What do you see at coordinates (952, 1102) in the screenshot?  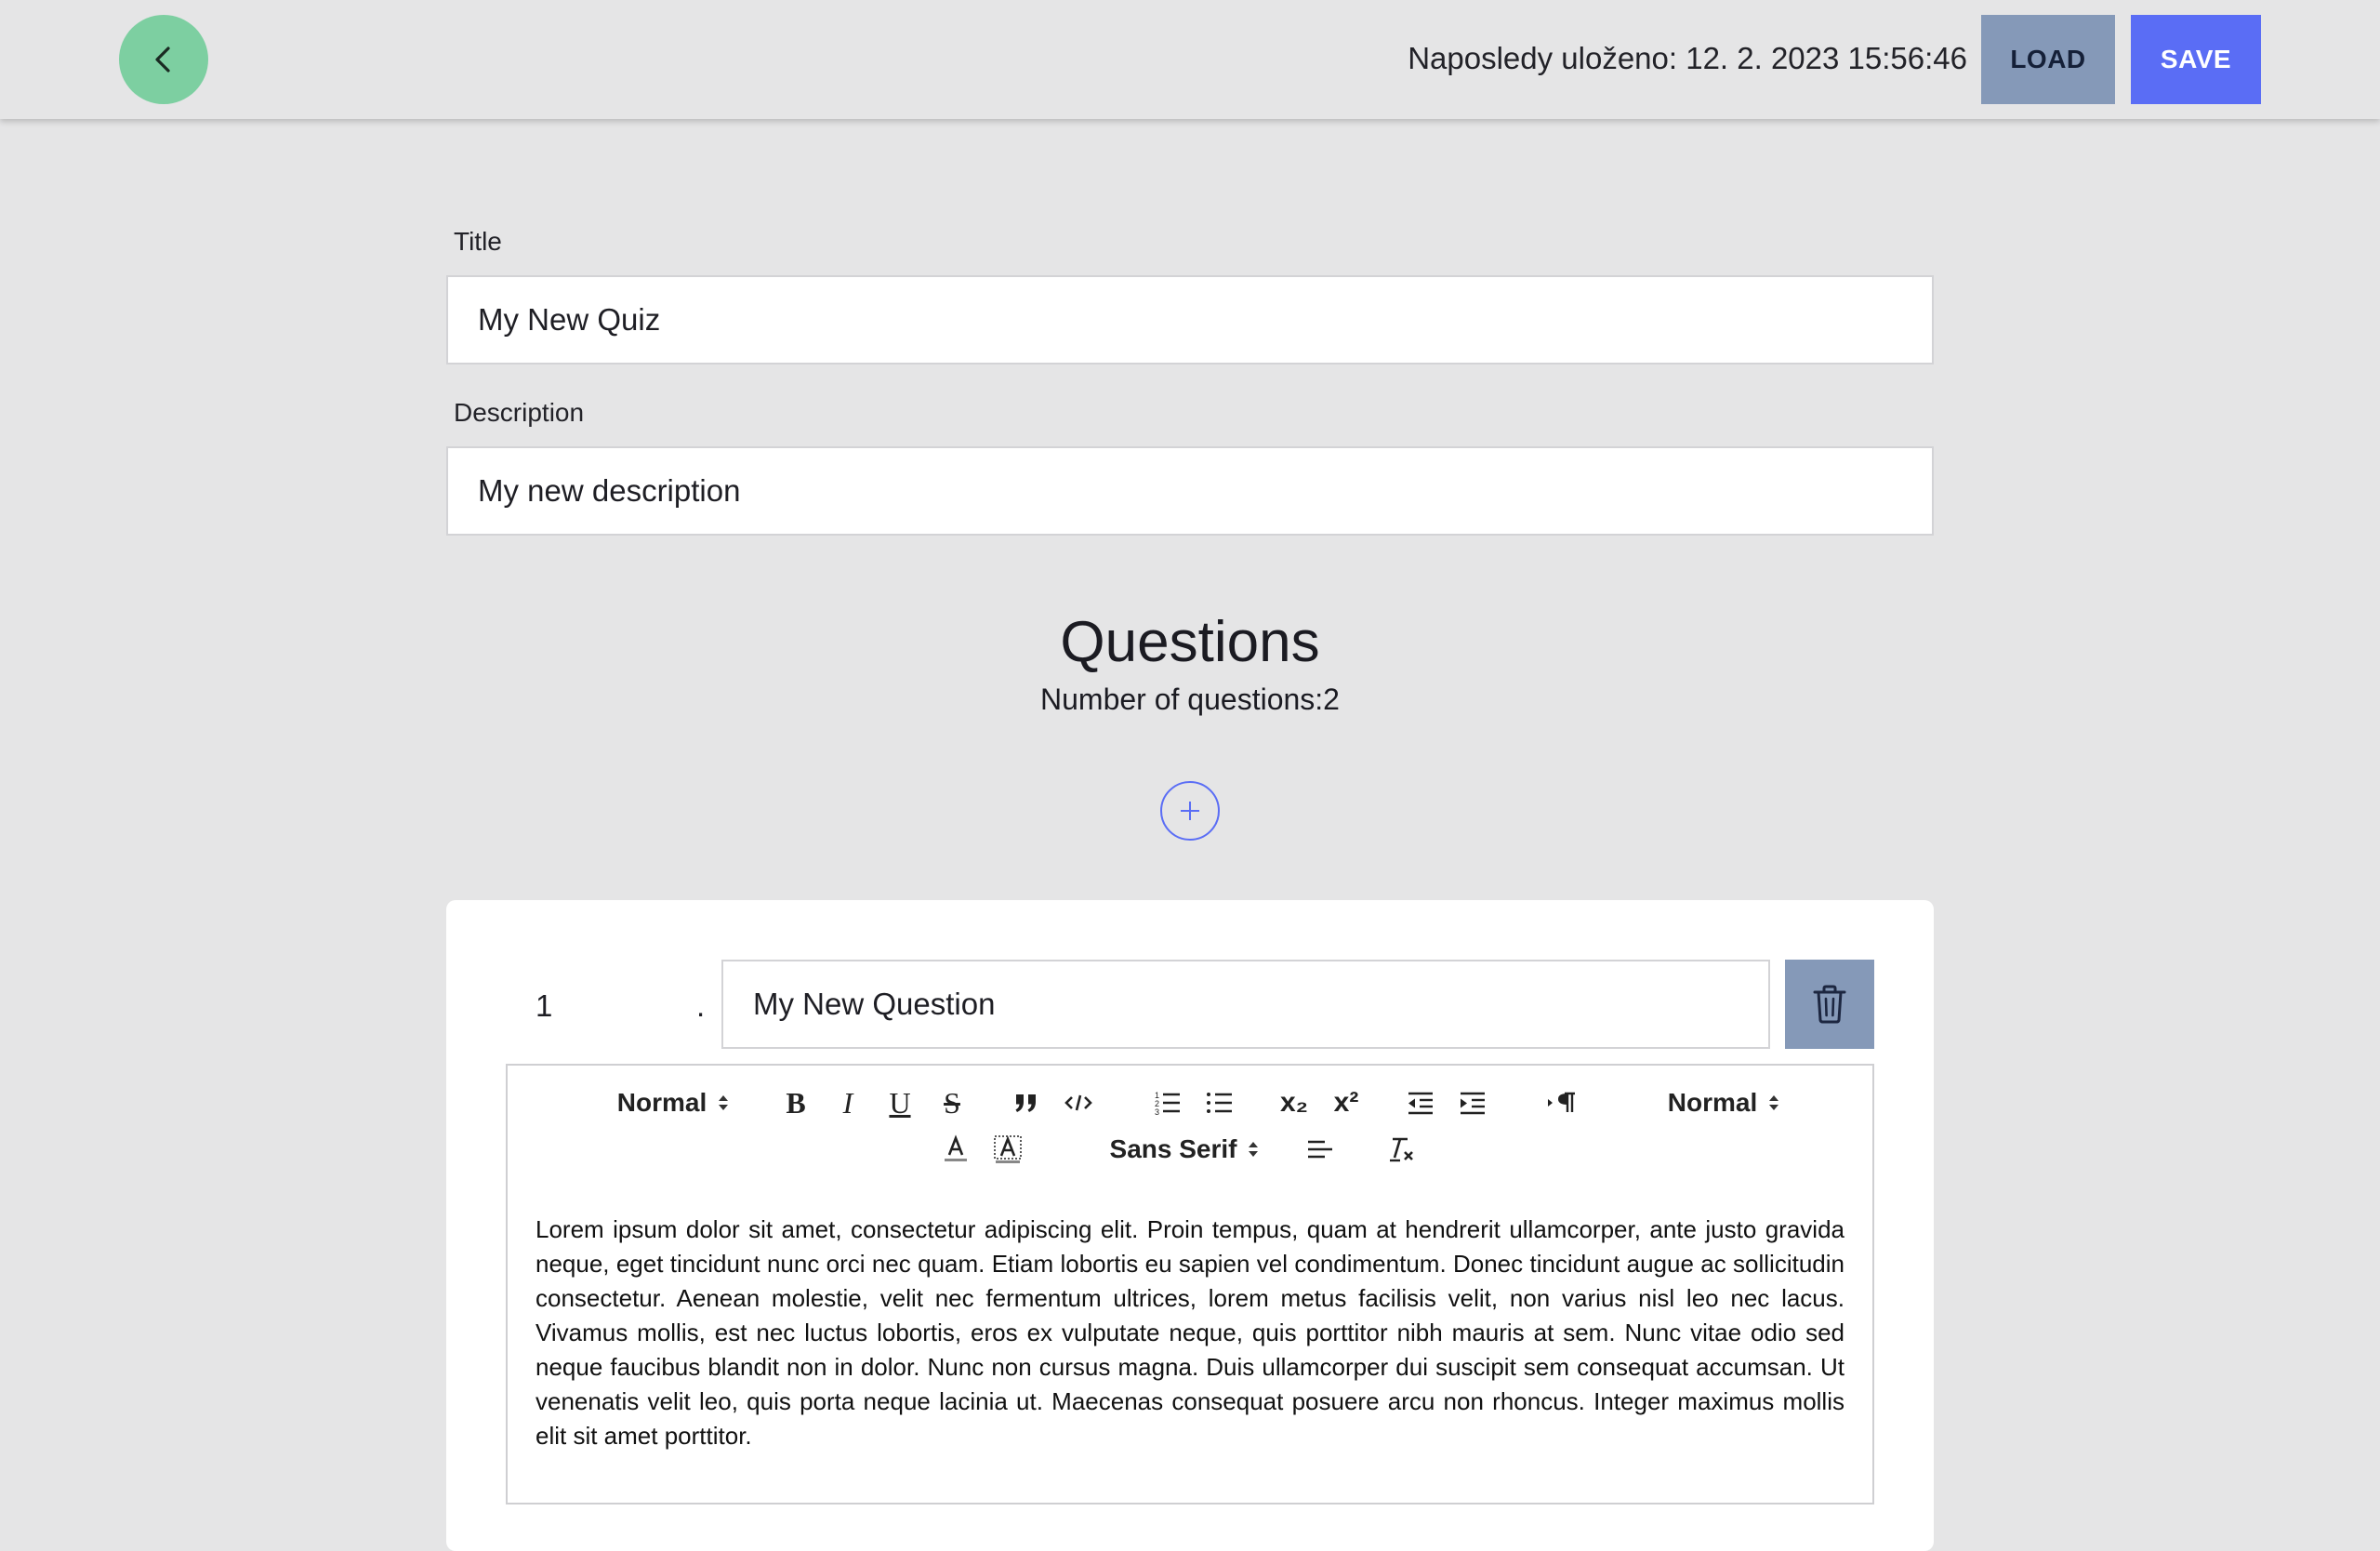 I see `strikethrough-icon: S` at bounding box center [952, 1102].